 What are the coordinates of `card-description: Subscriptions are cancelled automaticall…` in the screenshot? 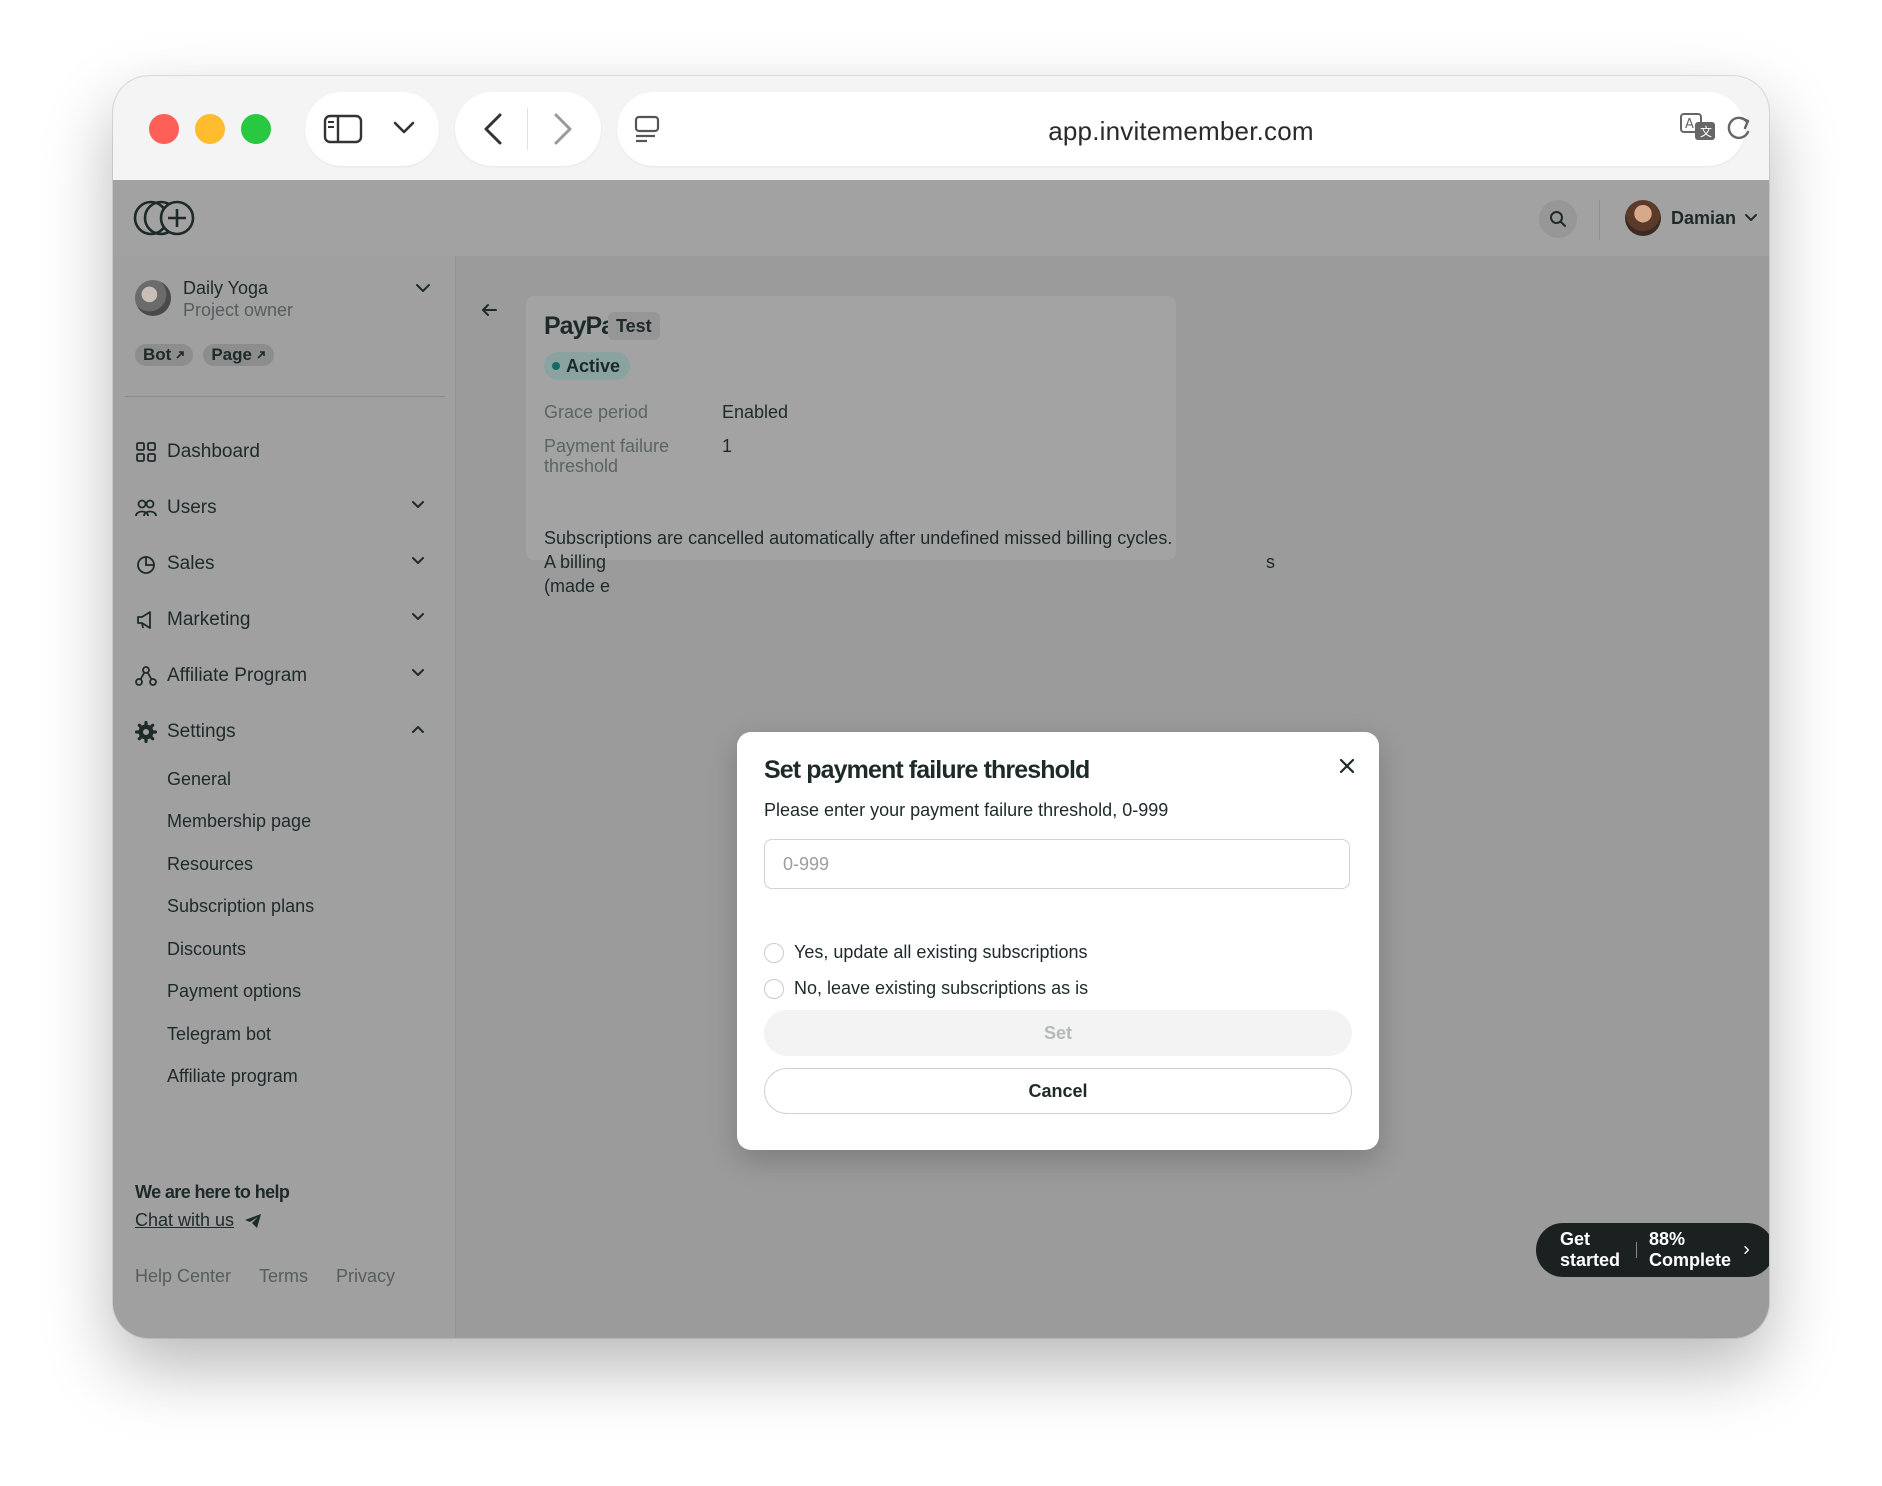 It's located at (909, 562).